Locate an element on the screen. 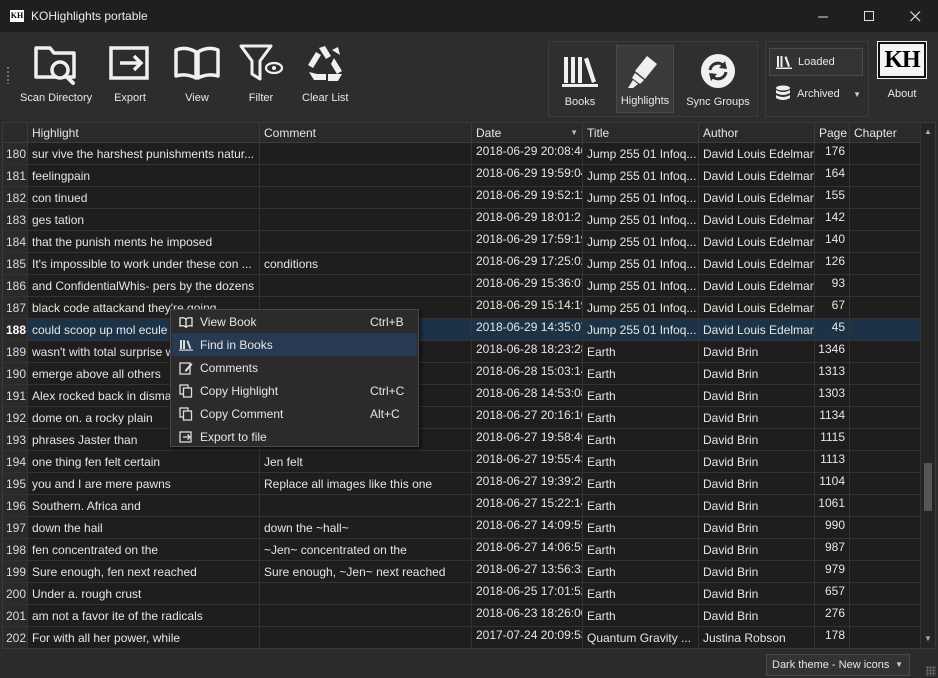 This screenshot has width=938, height=678. date-cell: 2018-06-28 18:23:28 is located at coordinates (527, 352).